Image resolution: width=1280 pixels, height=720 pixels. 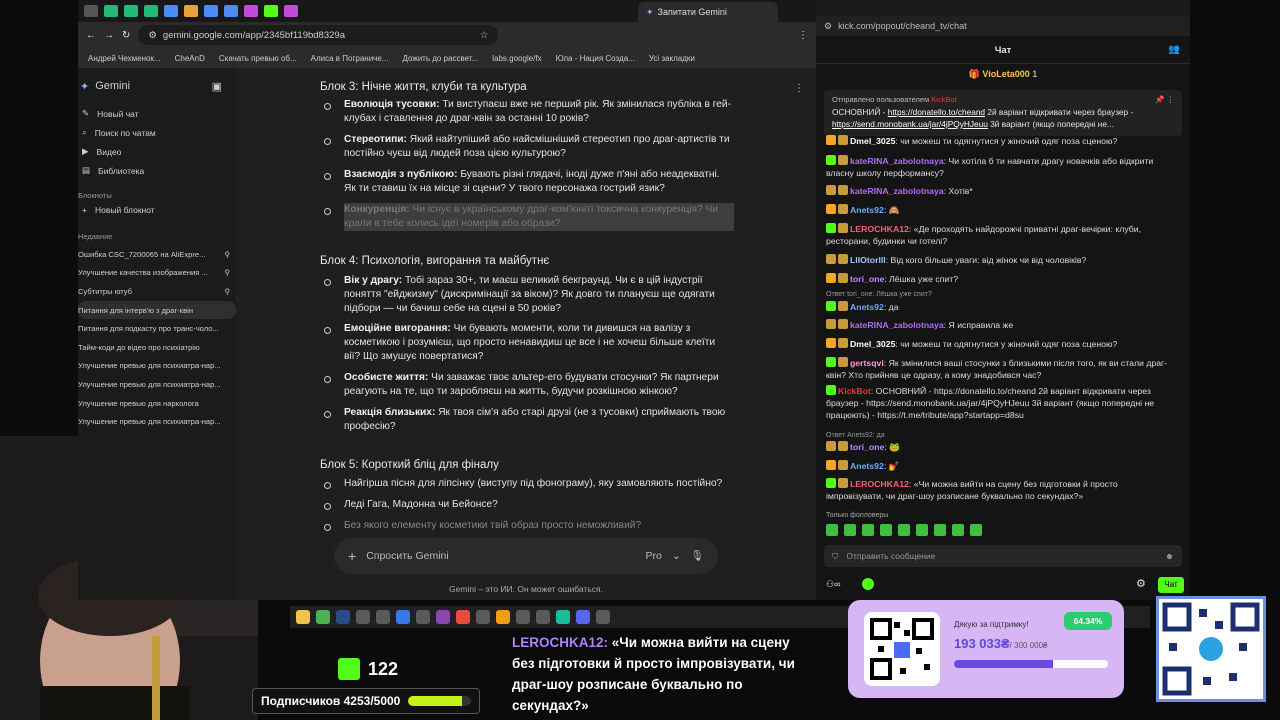 What do you see at coordinates (697, 556) in the screenshot?
I see `microphone-icon: 🎙` at bounding box center [697, 556].